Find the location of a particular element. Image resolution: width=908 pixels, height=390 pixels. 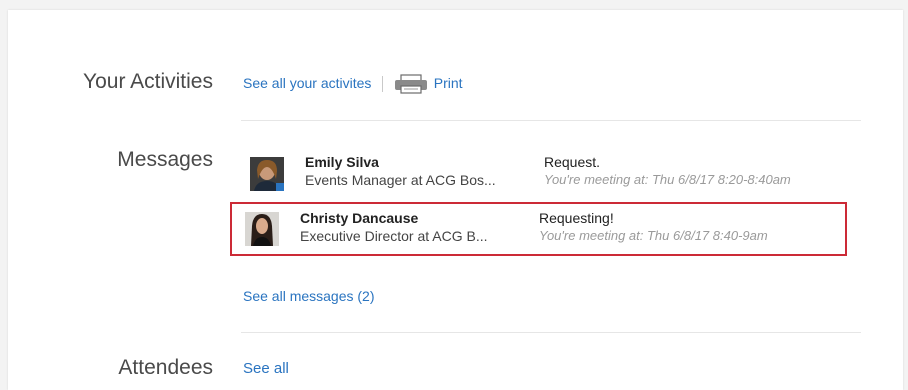

message-subject: Request. is located at coordinates (572, 162).